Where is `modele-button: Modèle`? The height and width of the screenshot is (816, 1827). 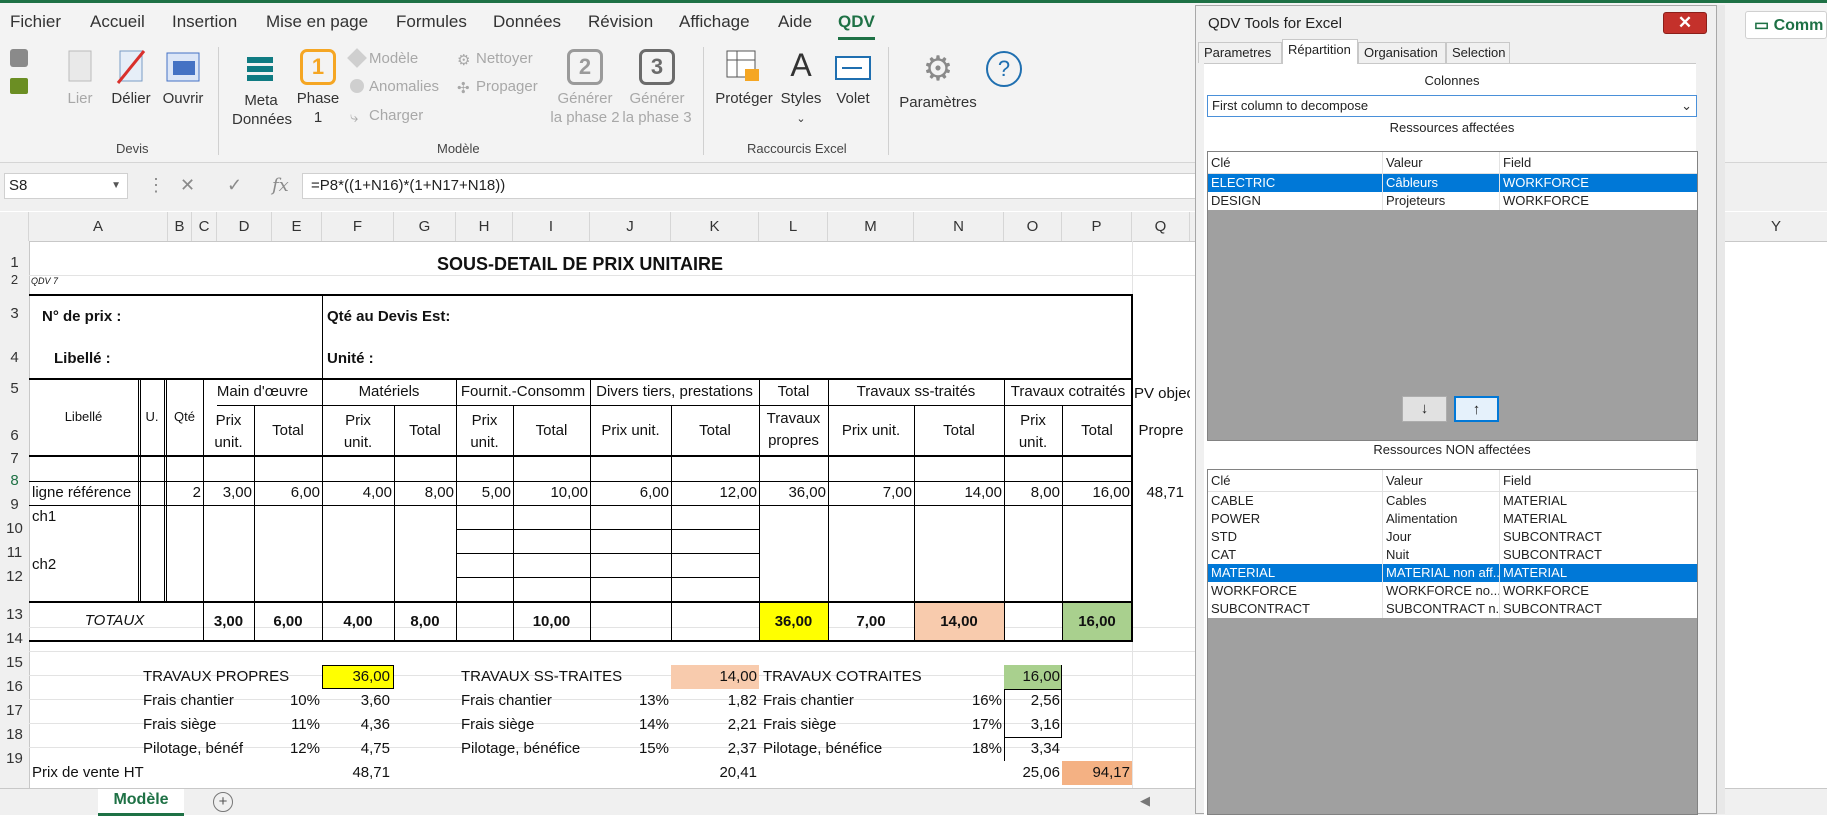
modele-button: Modèle is located at coordinates (382, 58).